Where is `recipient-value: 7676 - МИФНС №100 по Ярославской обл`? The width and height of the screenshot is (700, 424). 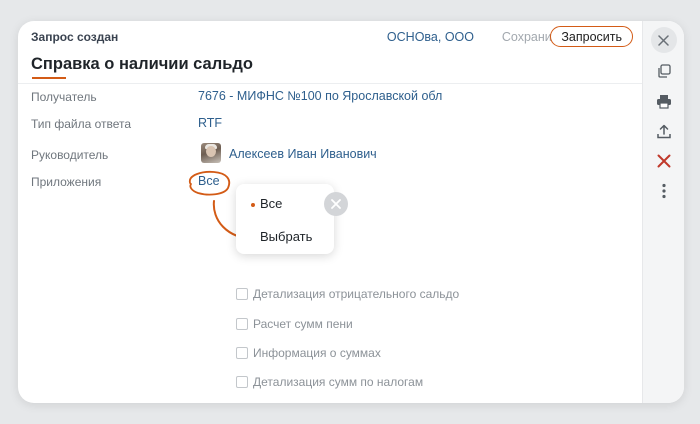
recipient-value: 7676 - МИФНС №100 по Ярославской обл is located at coordinates (320, 96).